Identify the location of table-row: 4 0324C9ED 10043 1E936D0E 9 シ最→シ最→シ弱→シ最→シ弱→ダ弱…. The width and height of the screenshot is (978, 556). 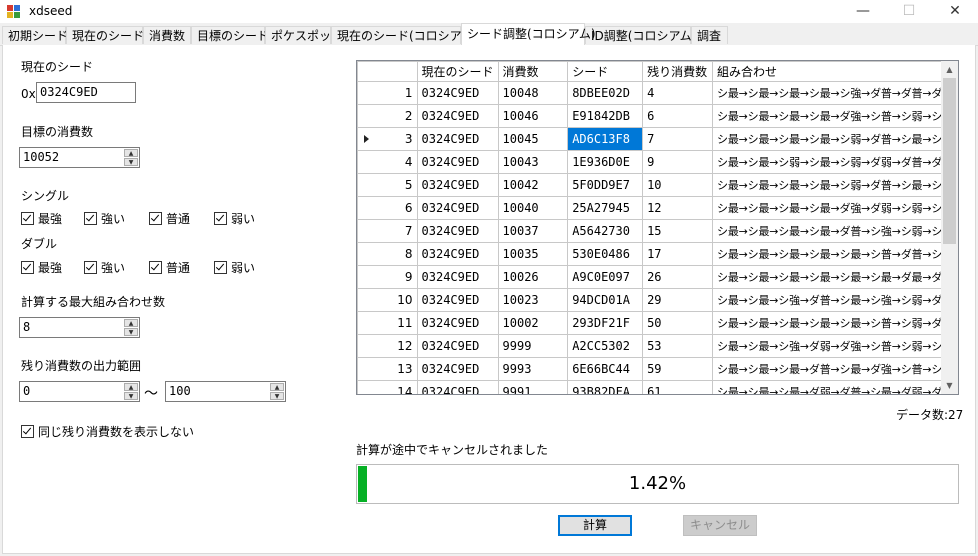
(657, 162).